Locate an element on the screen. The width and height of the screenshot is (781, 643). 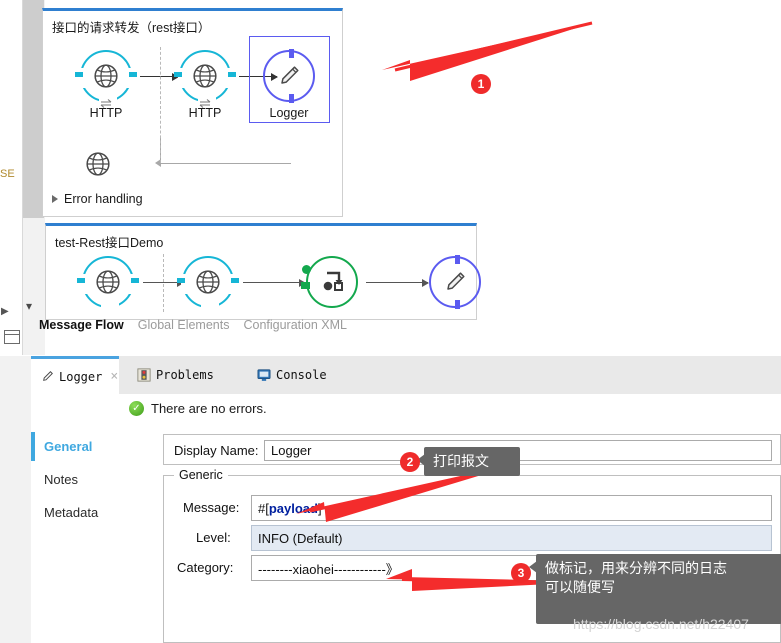
level-label: Level: is located at coordinates (213, 537).